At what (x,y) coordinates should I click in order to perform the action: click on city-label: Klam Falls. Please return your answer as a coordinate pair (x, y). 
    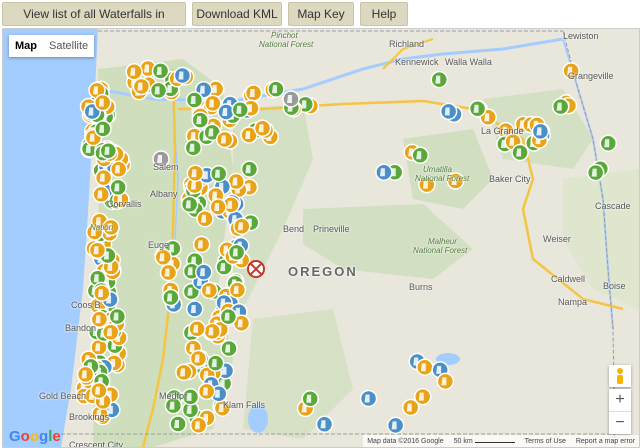
    Looking at the image, I should click on (244, 405).